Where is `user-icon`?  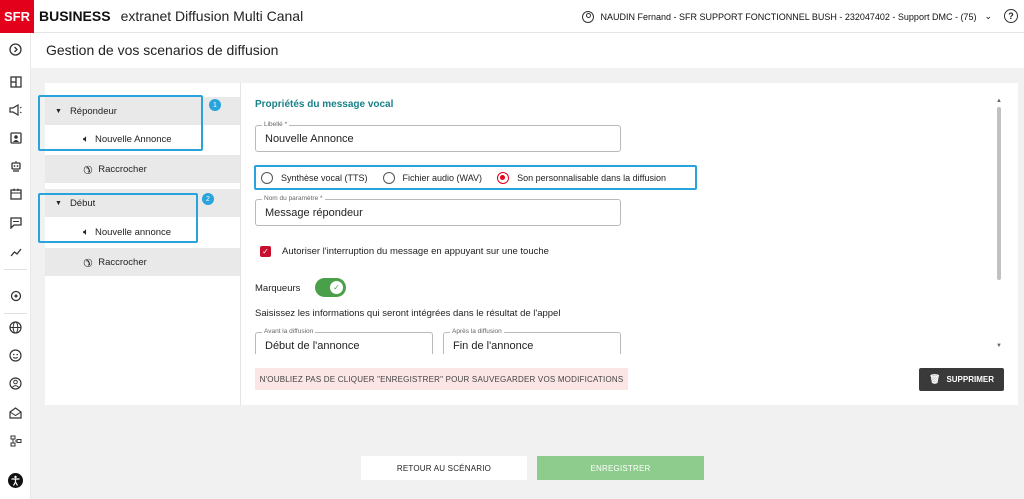 user-icon is located at coordinates (587, 16).